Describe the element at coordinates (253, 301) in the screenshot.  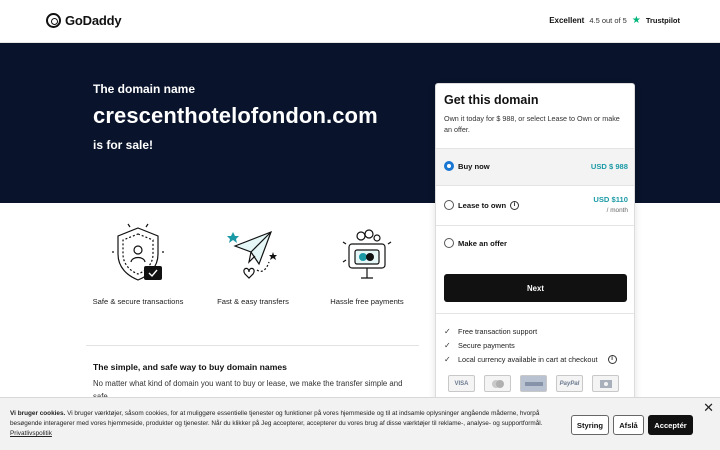
I see `feature-label: Fast & easy transfers` at that location.